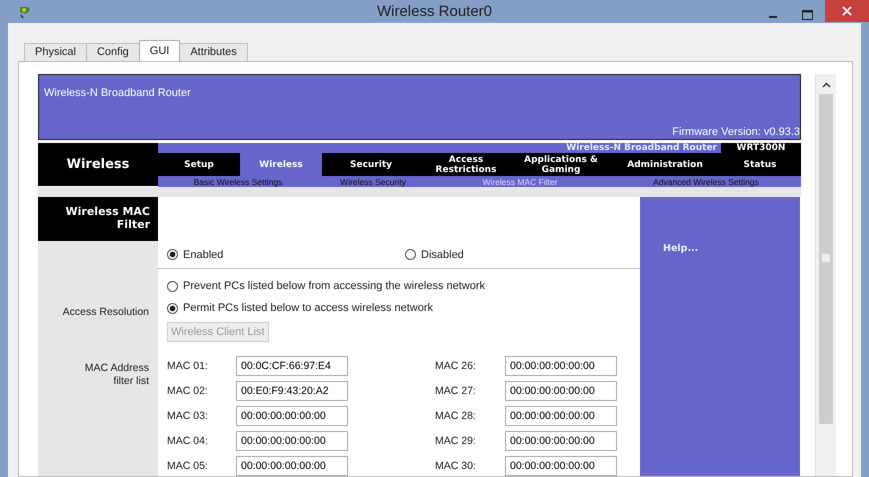 The height and width of the screenshot is (477, 869). What do you see at coordinates (455, 416) in the screenshot?
I see `field-label: MAC 28:` at bounding box center [455, 416].